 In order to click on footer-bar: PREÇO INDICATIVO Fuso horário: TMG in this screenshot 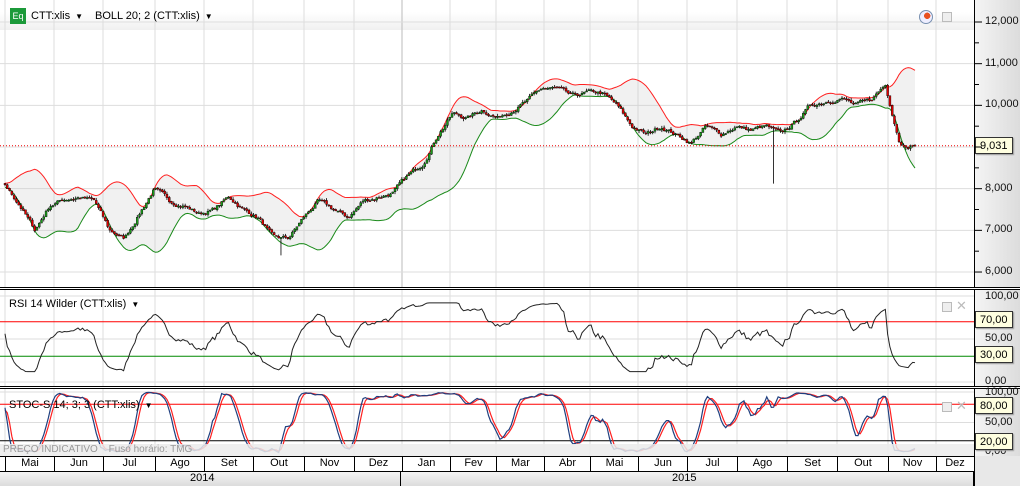, I will do `click(487, 450)`.